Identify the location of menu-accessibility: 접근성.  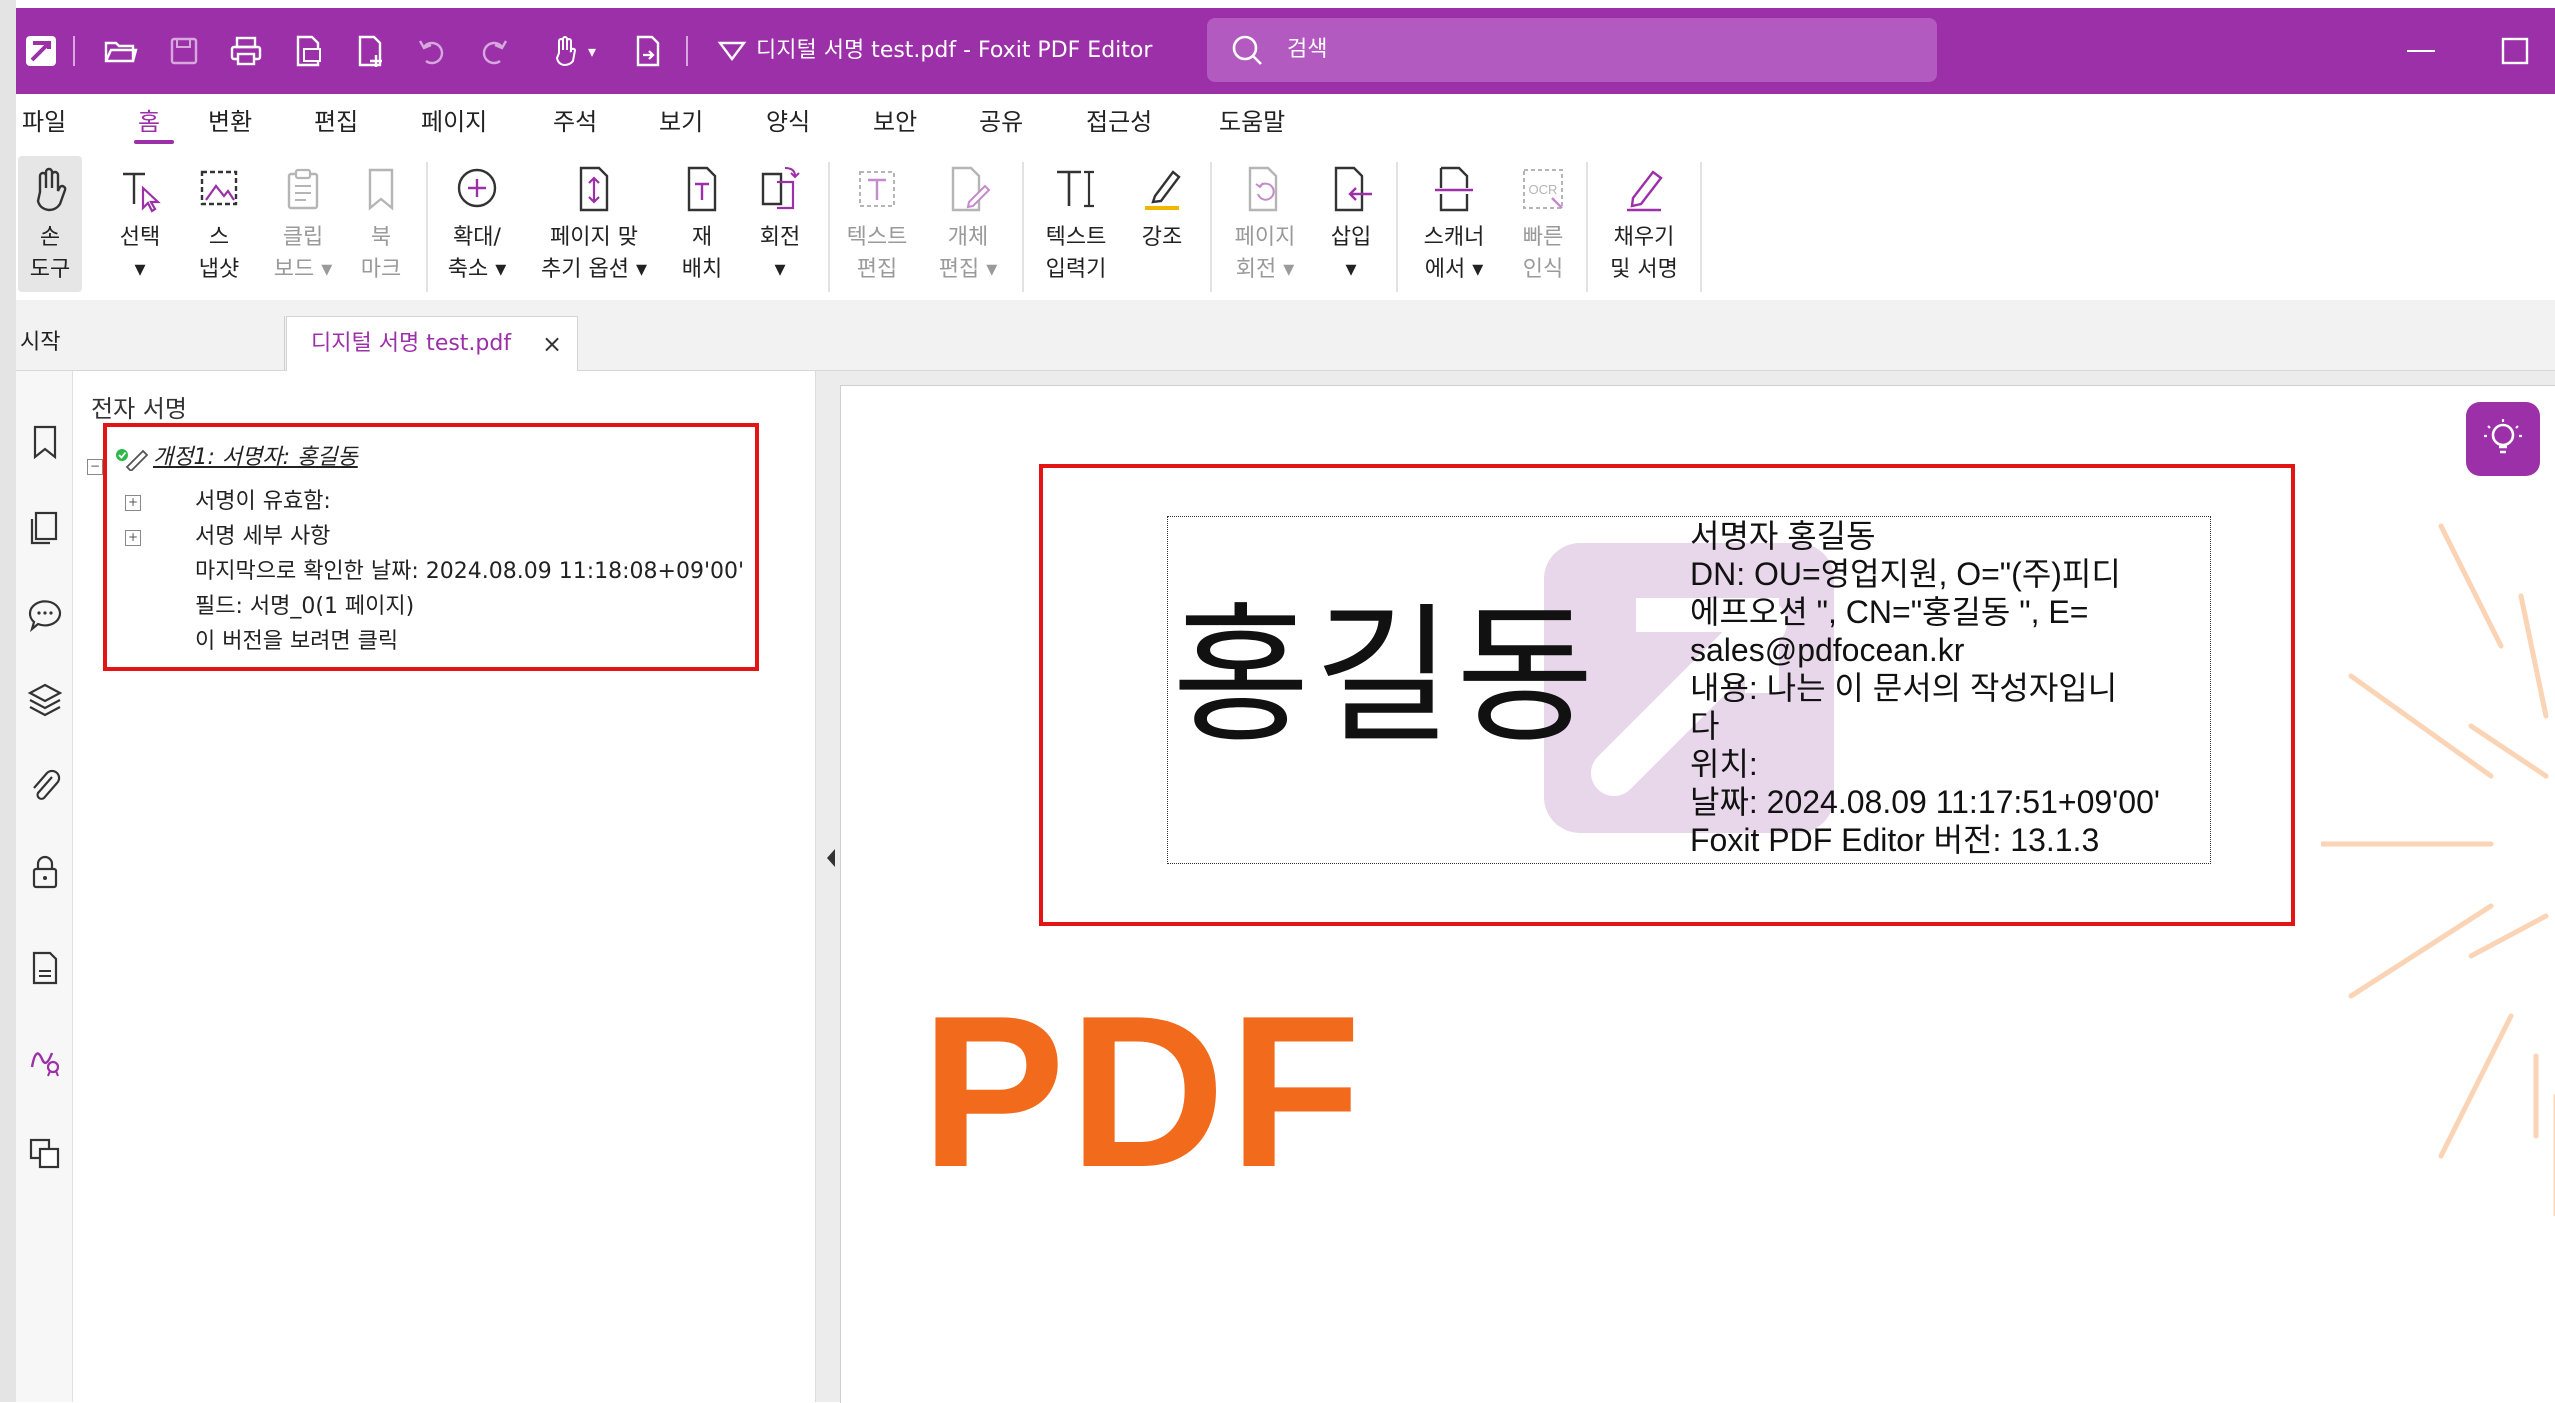
(1119, 122).